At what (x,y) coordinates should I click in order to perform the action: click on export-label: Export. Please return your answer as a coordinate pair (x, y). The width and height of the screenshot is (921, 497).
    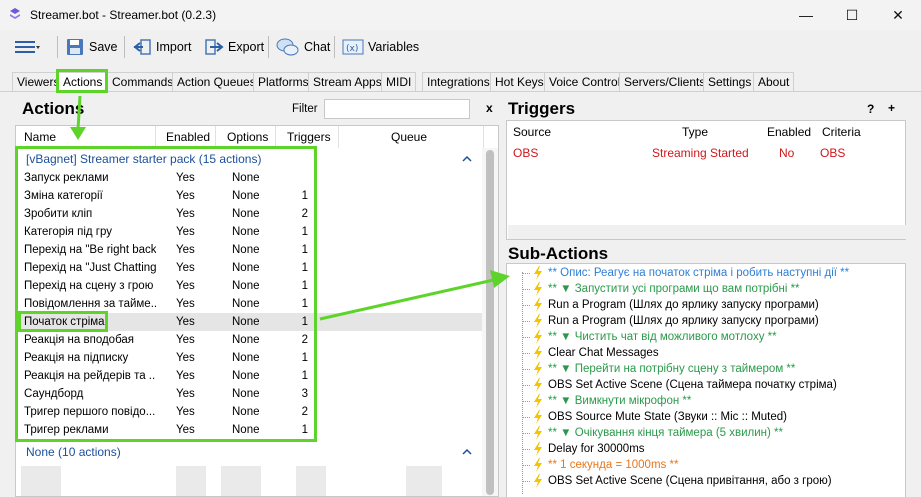
    Looking at the image, I should click on (246, 47).